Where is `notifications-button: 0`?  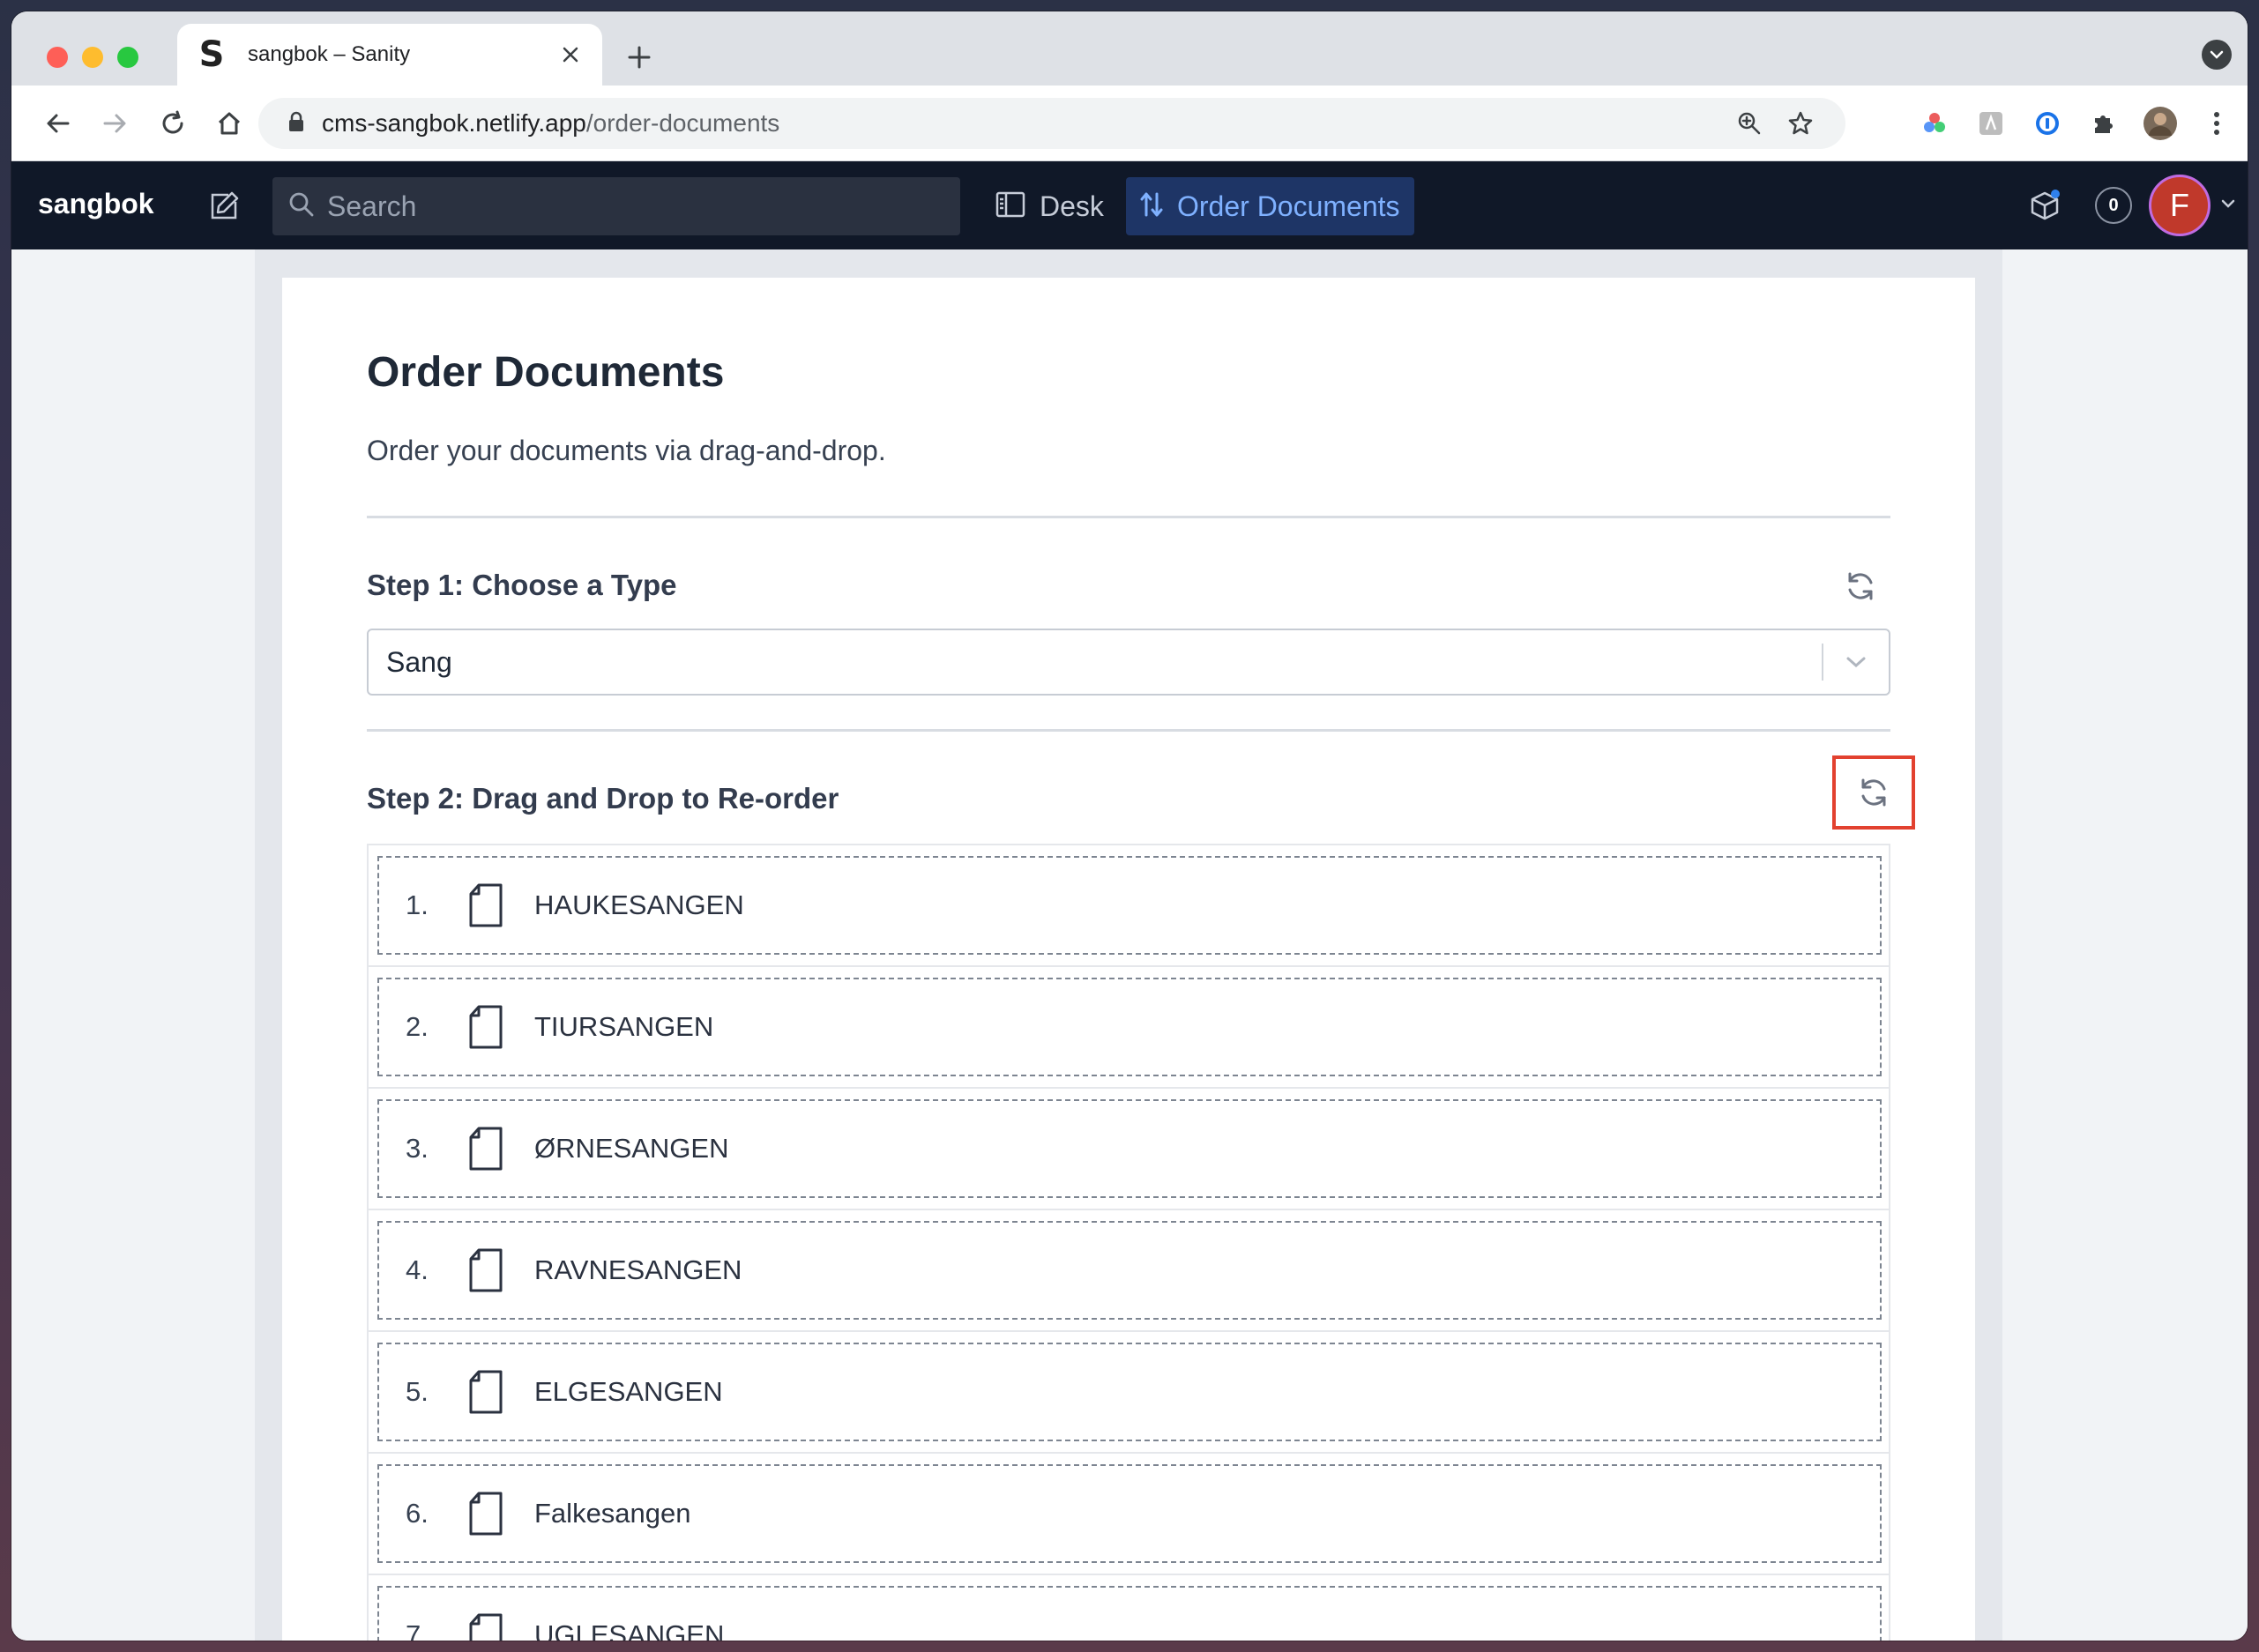
notifications-button: 0 is located at coordinates (2113, 205).